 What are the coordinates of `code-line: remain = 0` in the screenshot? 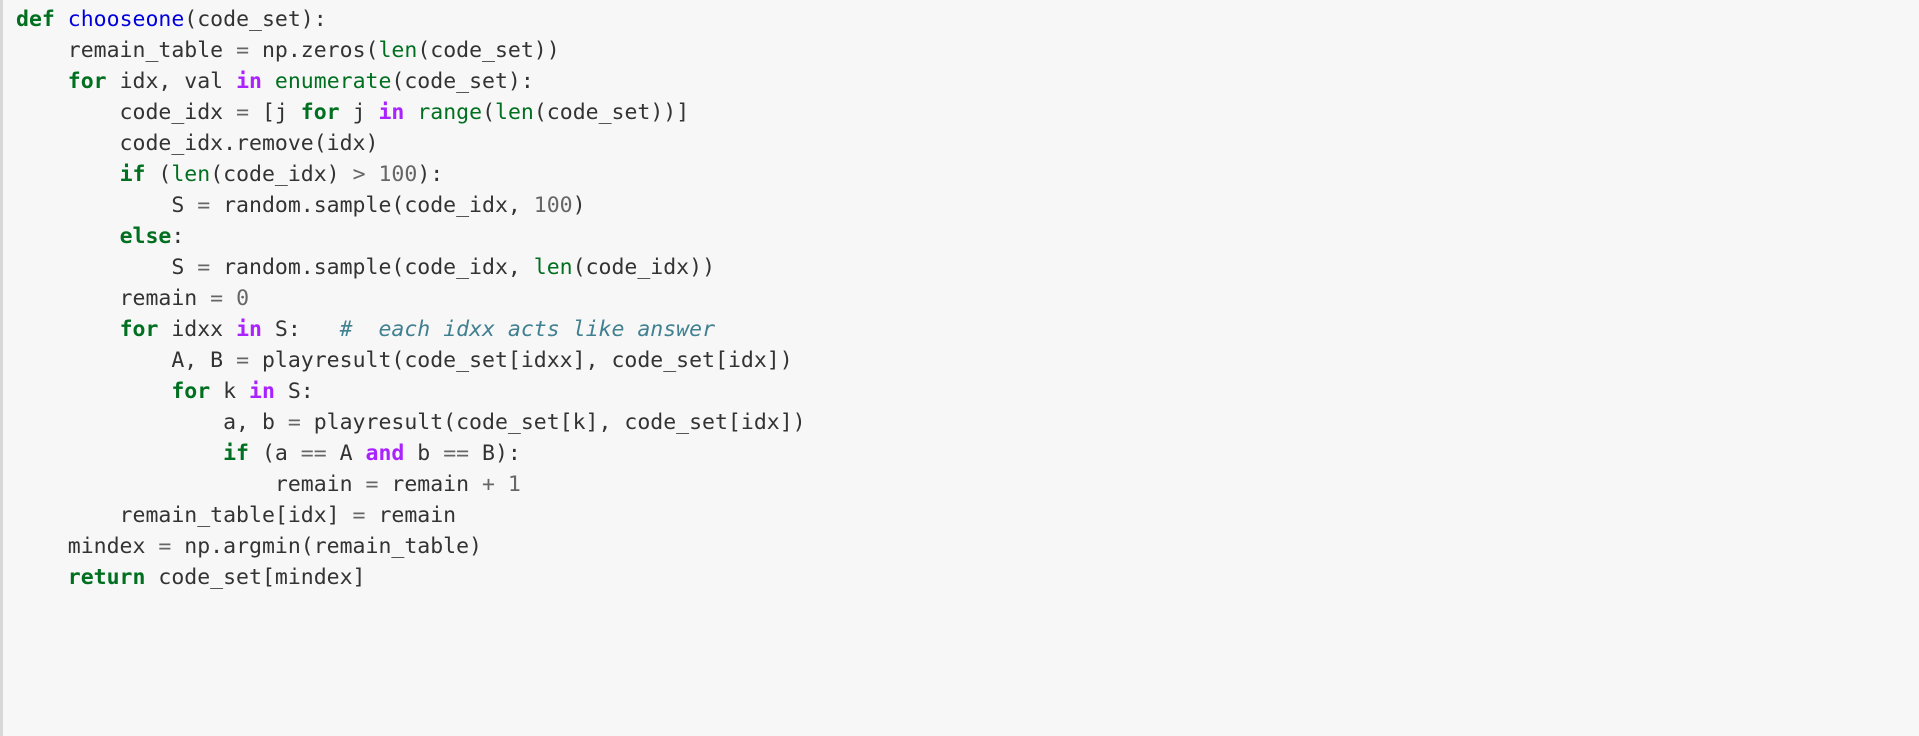 It's located at (961, 298).